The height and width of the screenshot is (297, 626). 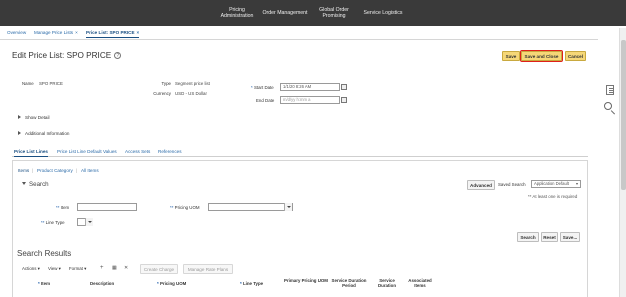 I want to click on vertical-scrollbar, so click(x=622, y=162).